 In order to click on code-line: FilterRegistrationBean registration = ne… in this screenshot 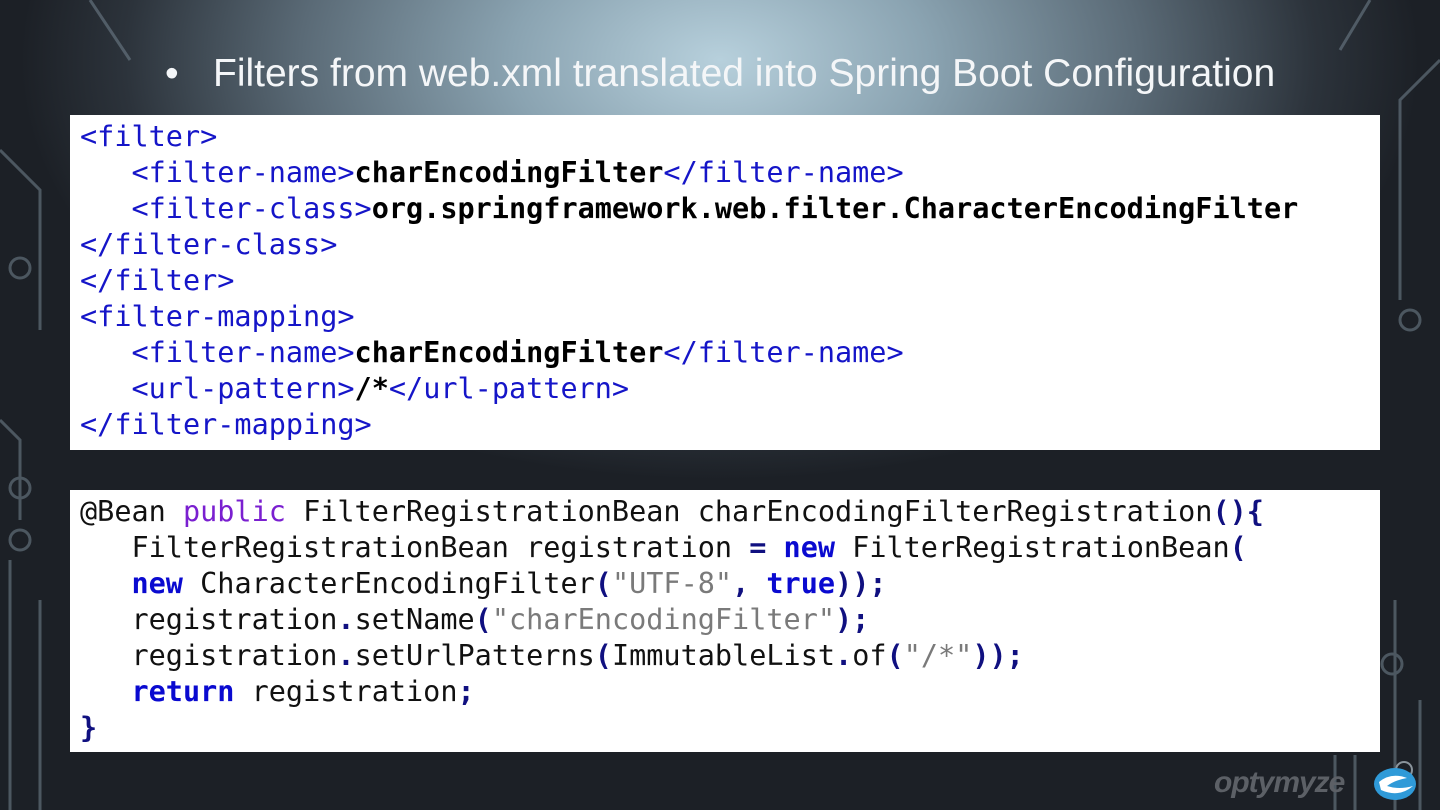, I will do `click(730, 548)`.